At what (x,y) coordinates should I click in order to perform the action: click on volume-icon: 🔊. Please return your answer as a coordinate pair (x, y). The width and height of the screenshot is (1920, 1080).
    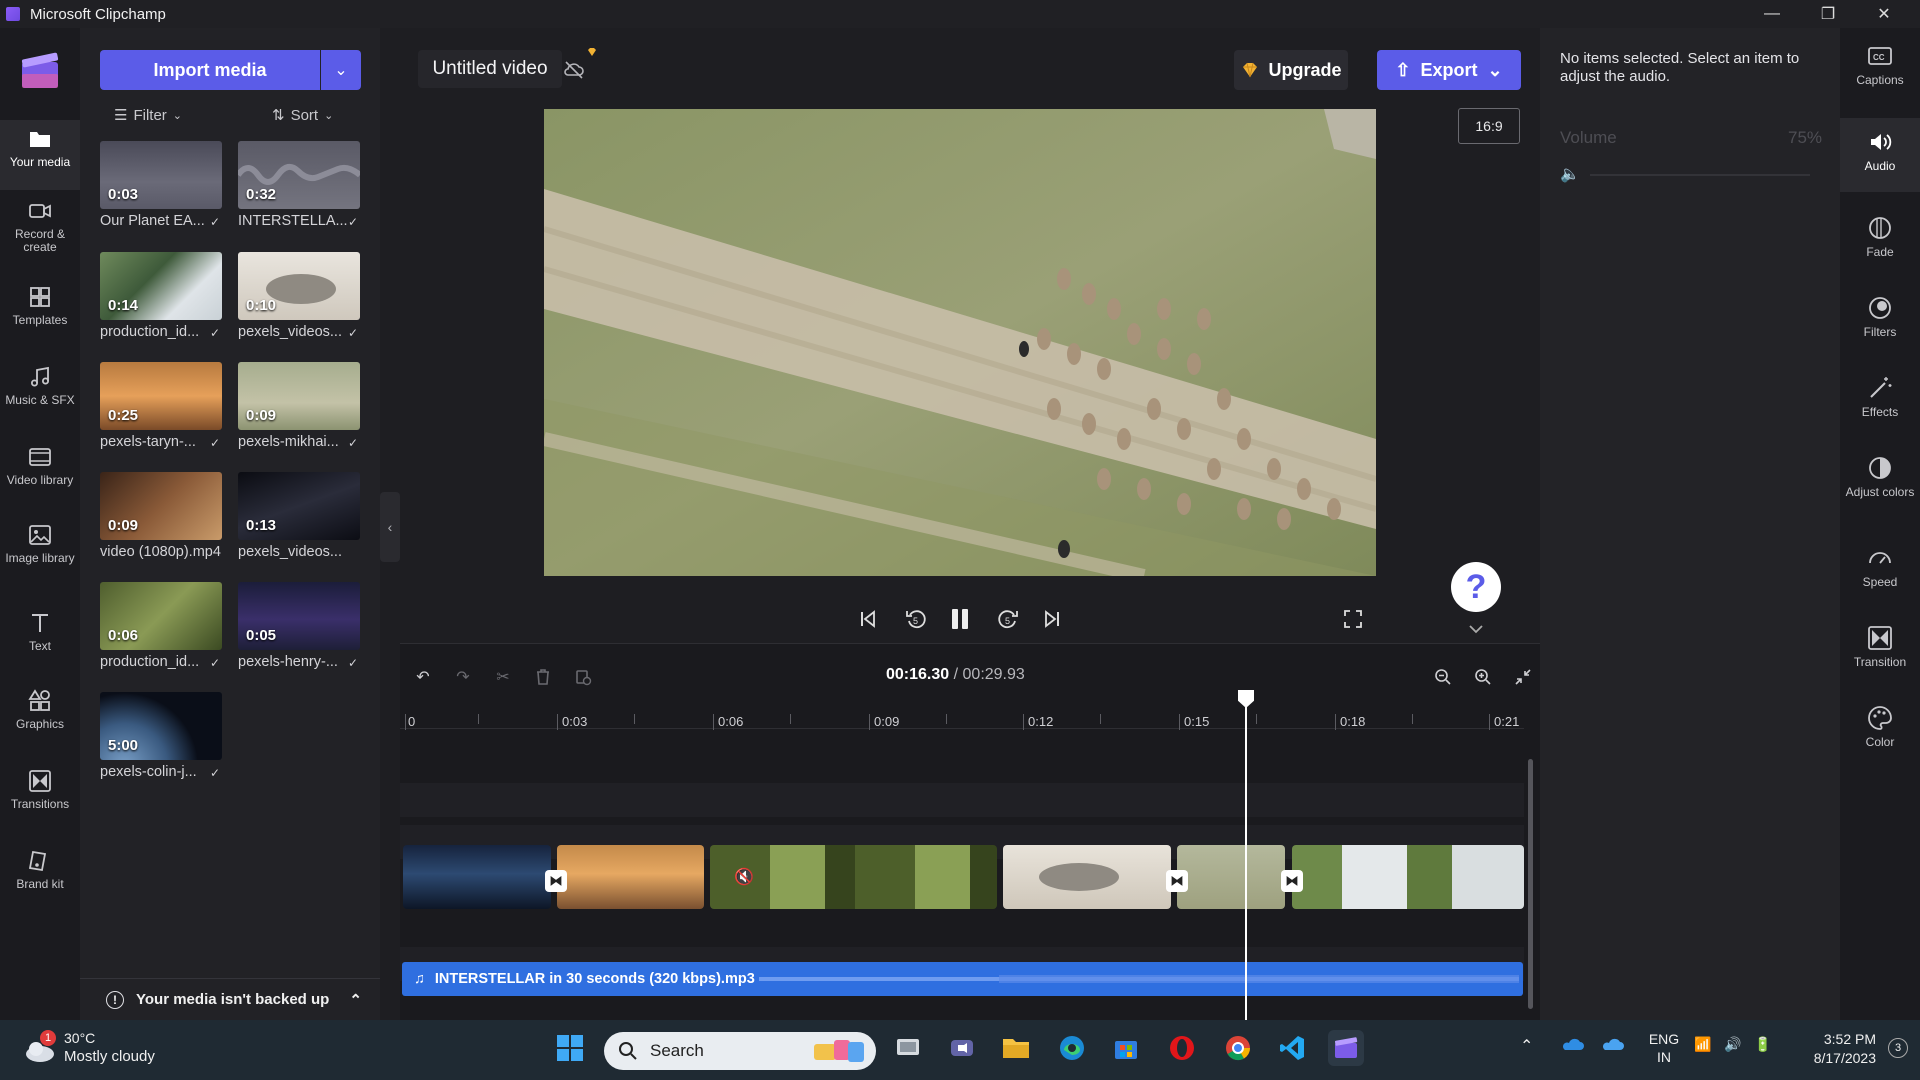
    Looking at the image, I should click on (1732, 1044).